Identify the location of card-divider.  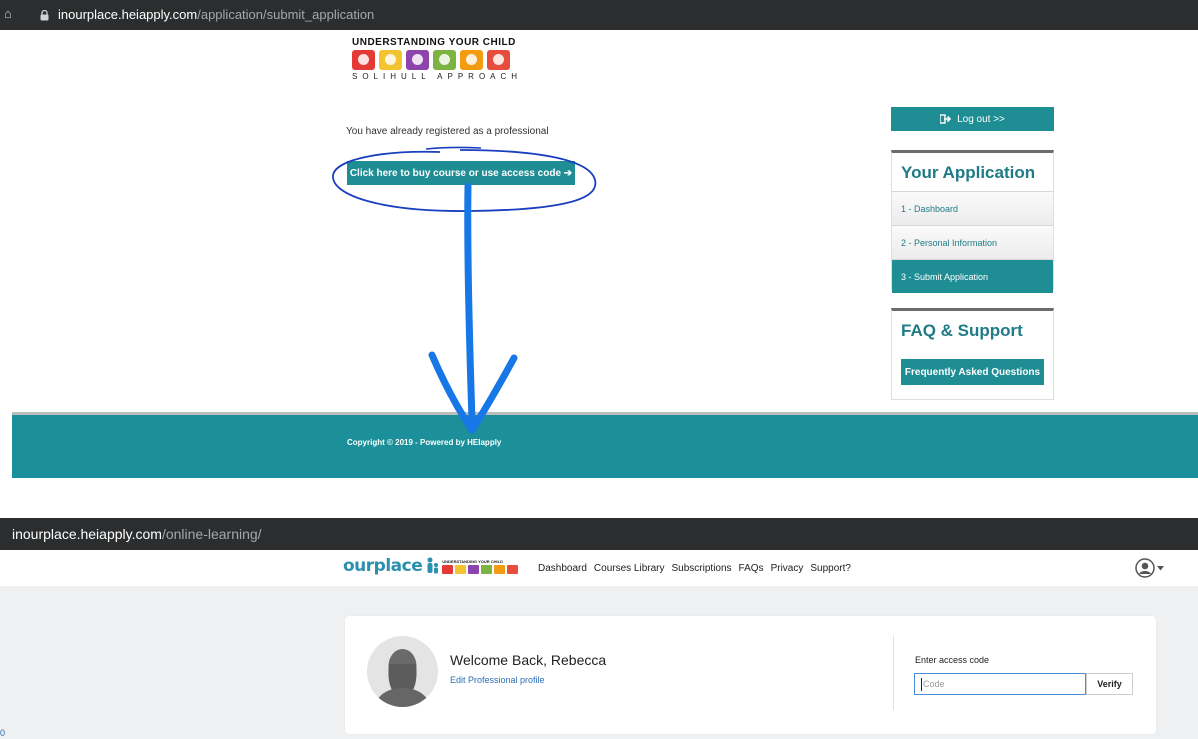
(893, 673).